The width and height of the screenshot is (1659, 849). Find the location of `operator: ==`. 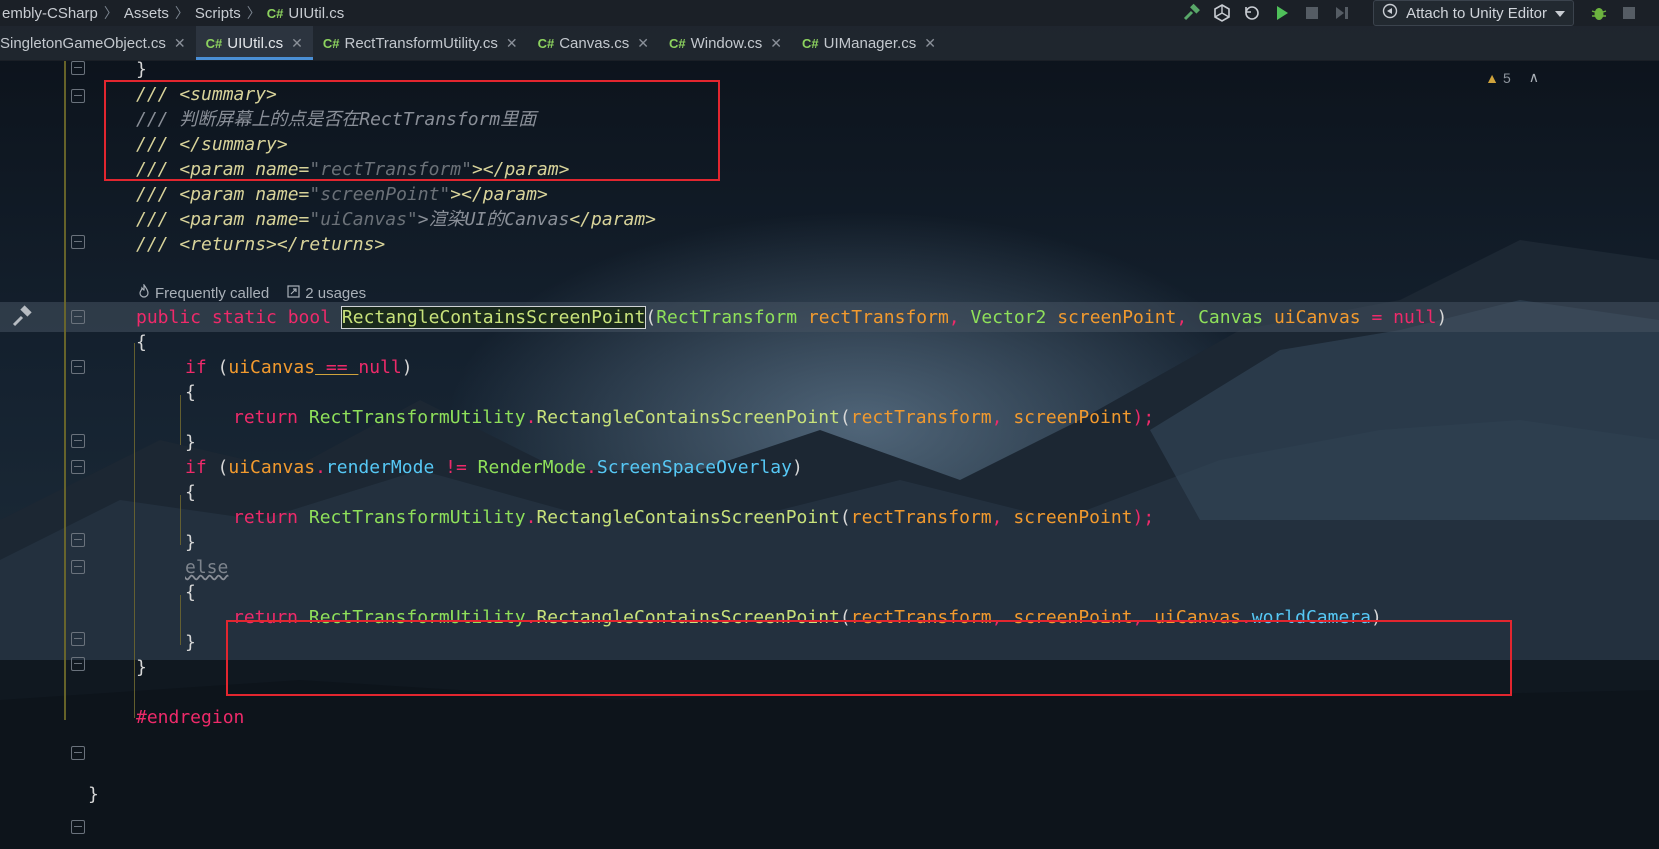

operator: == is located at coordinates (337, 367).